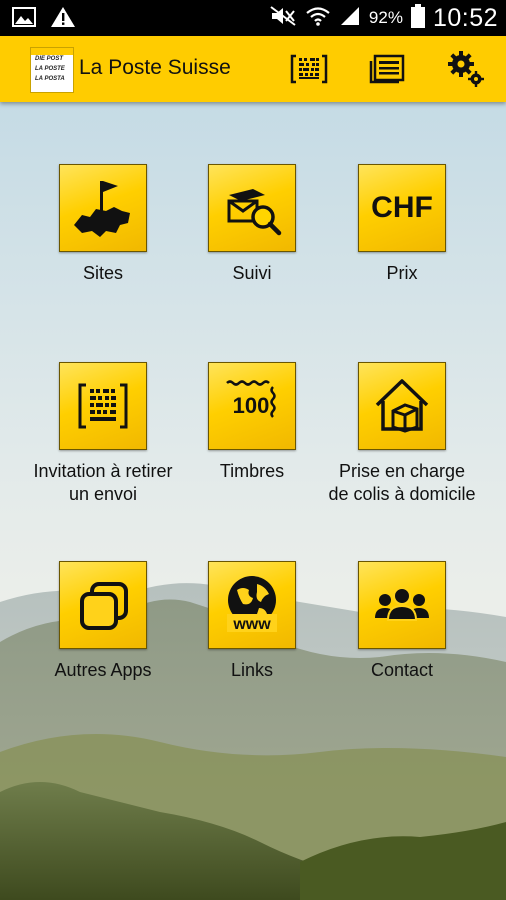 The height and width of the screenshot is (900, 506). I want to click on tile-suivi-button, so click(252, 208).